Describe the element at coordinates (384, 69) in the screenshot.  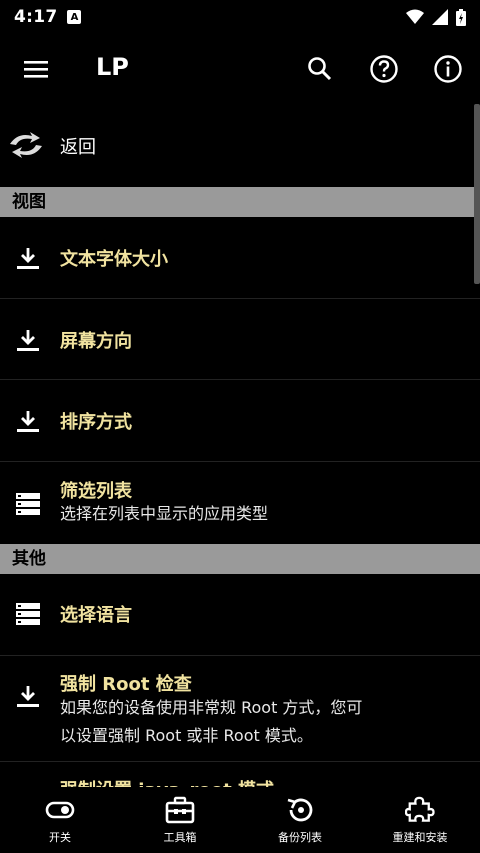
I see `help-icon` at that location.